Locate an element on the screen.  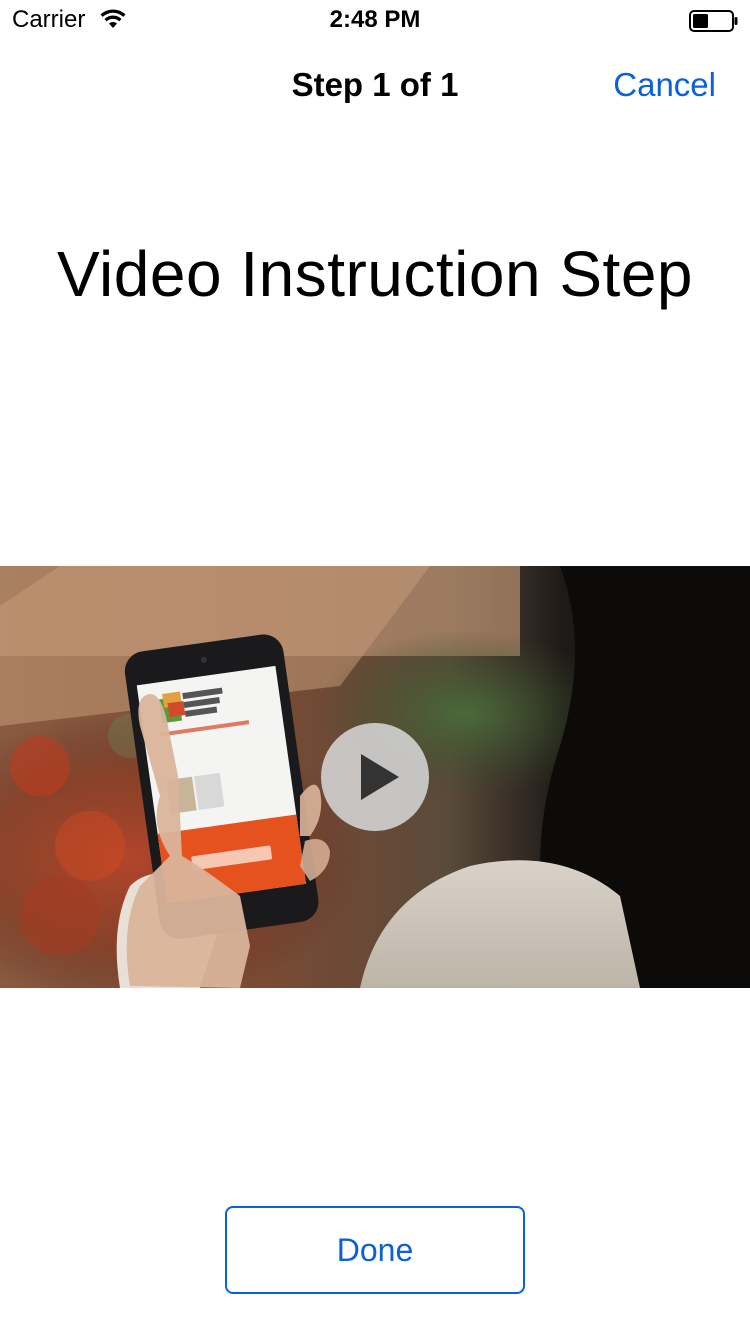
status-bar: Carrier 2:48 PM is located at coordinates (375, 20).